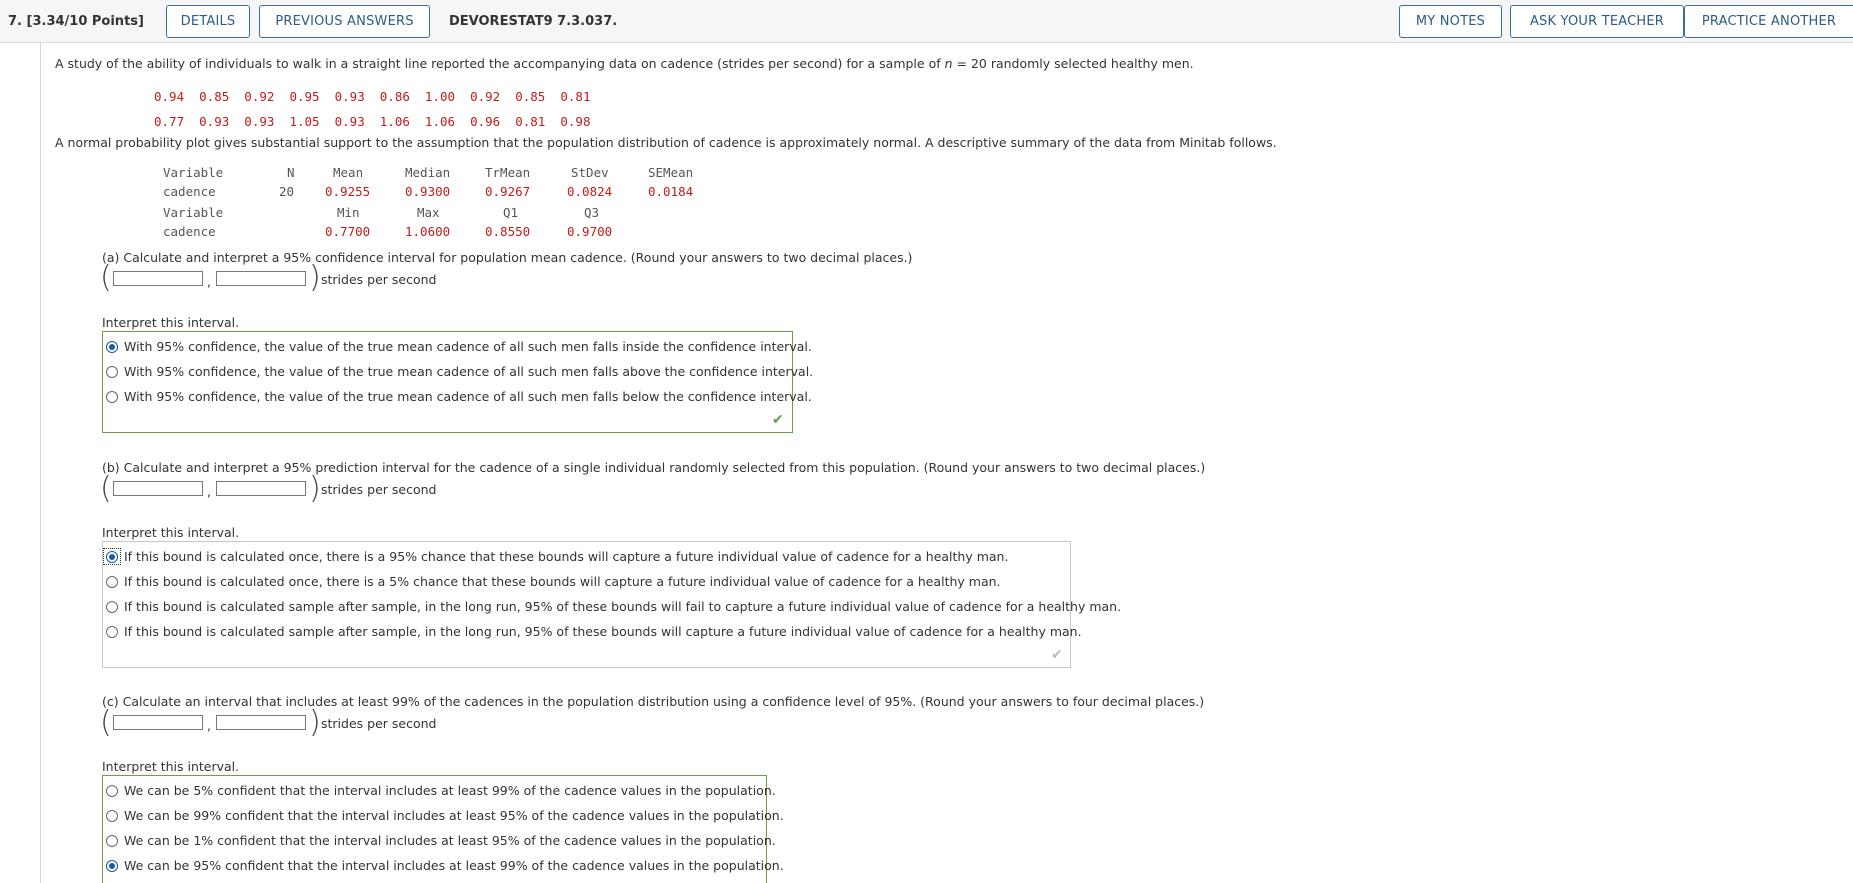  What do you see at coordinates (261, 722) in the screenshot?
I see `part-c-upper-input` at bounding box center [261, 722].